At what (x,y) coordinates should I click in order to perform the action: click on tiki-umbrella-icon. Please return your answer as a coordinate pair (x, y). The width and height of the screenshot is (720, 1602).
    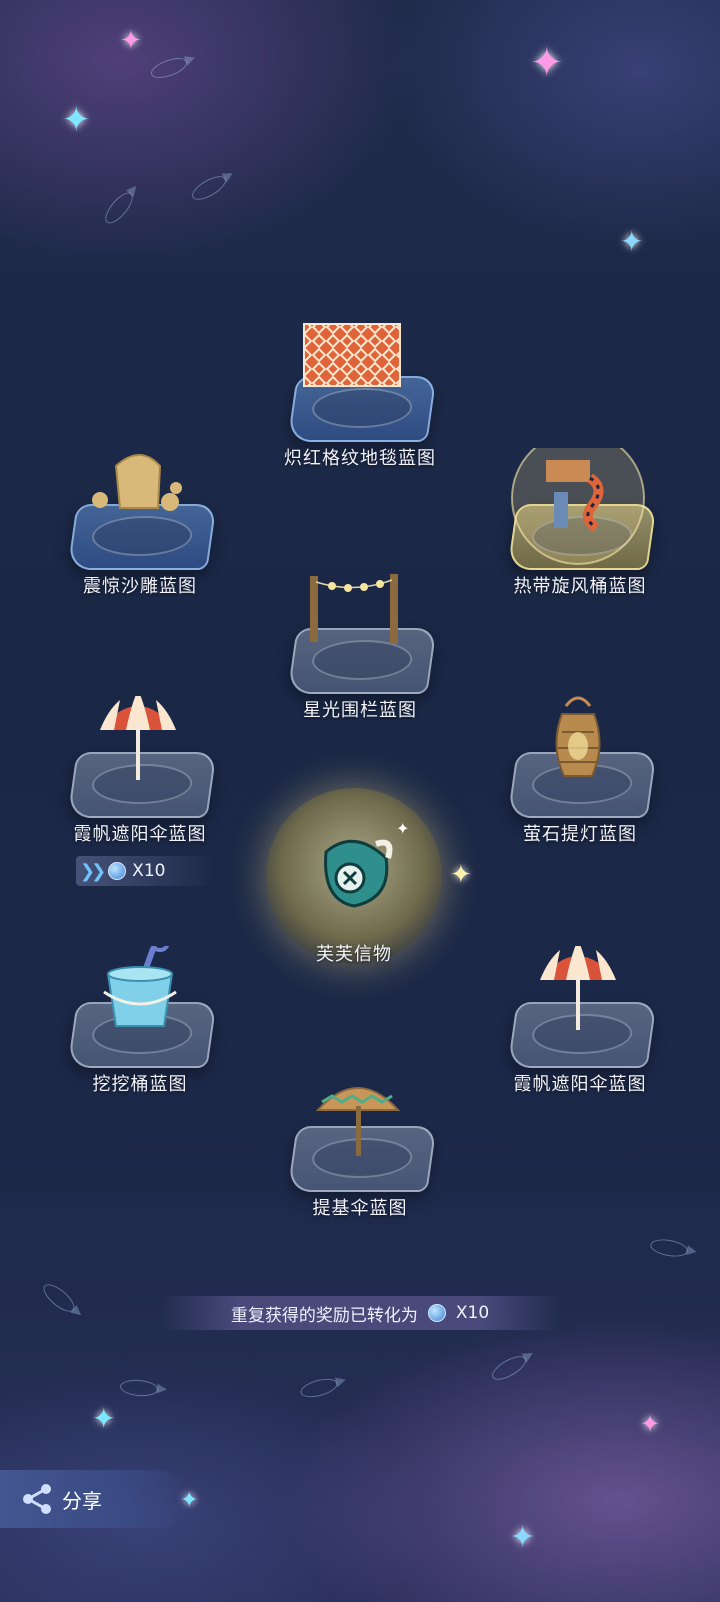
    Looking at the image, I should click on (358, 1121).